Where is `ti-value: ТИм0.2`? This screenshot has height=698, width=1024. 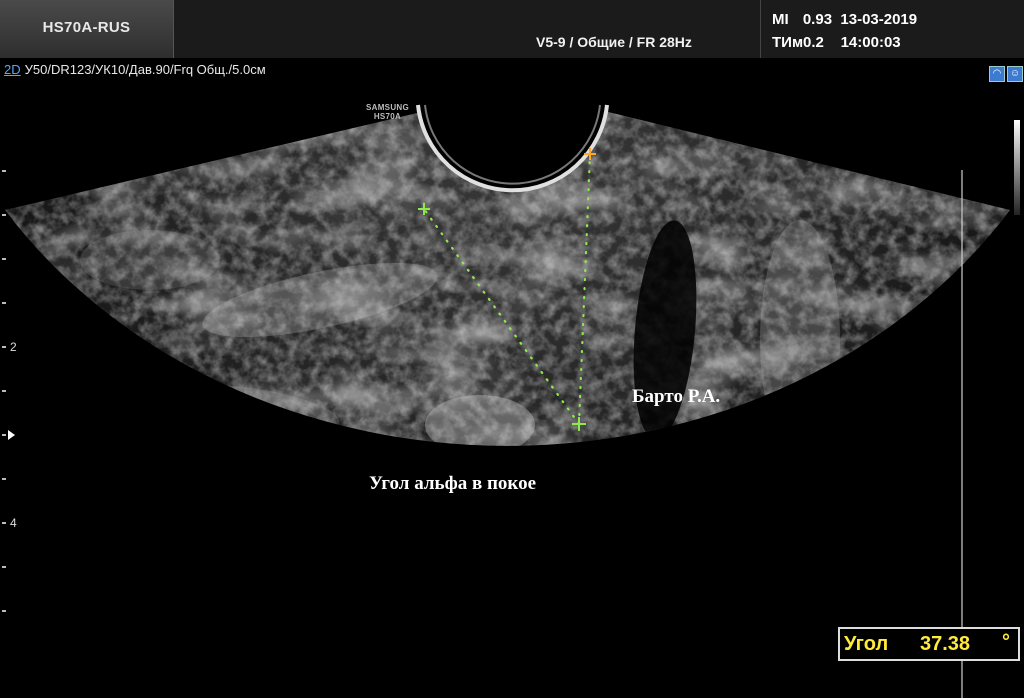
ti-value: ТИм0.2 is located at coordinates (798, 42).